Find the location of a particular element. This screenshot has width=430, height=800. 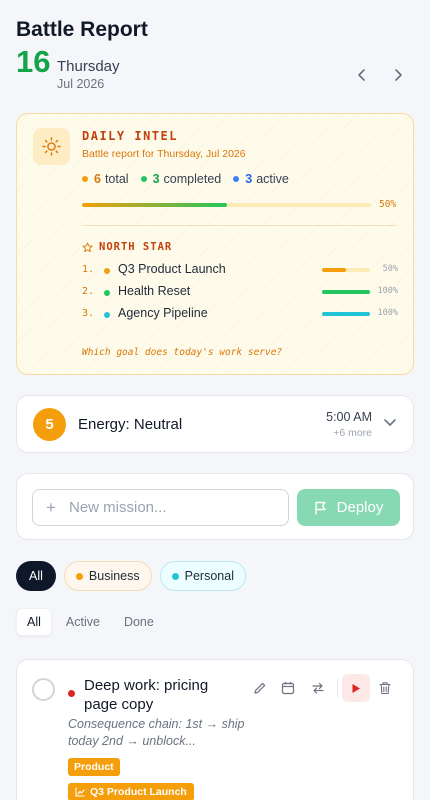

chevron-left-icon is located at coordinates (361, 75).